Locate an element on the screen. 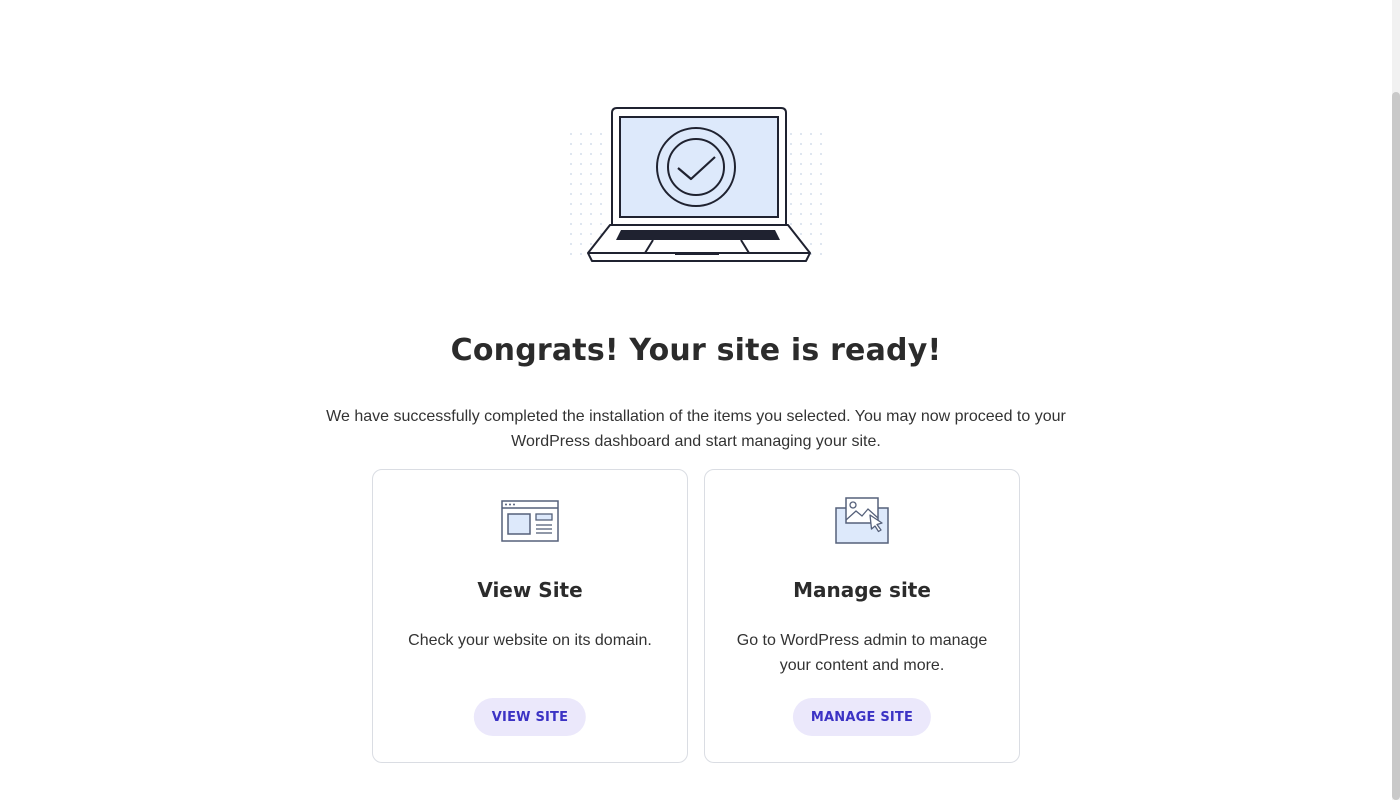 The height and width of the screenshot is (800, 1400). view-site-title: View Site is located at coordinates (530, 590).